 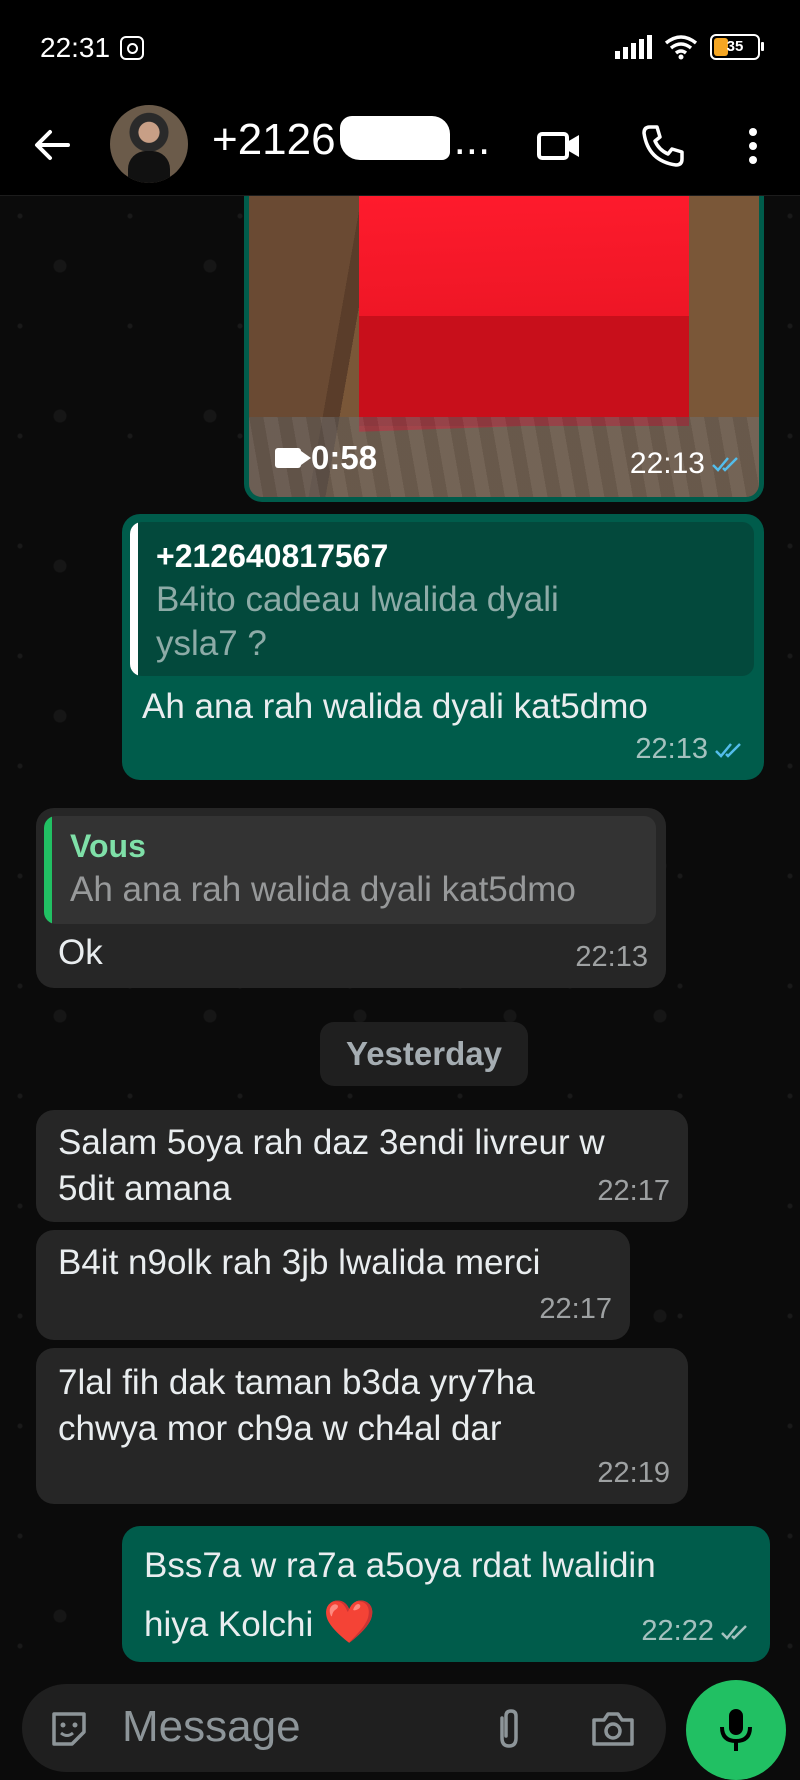 I want to click on video-time-text: 22:13, so click(x=667, y=463).